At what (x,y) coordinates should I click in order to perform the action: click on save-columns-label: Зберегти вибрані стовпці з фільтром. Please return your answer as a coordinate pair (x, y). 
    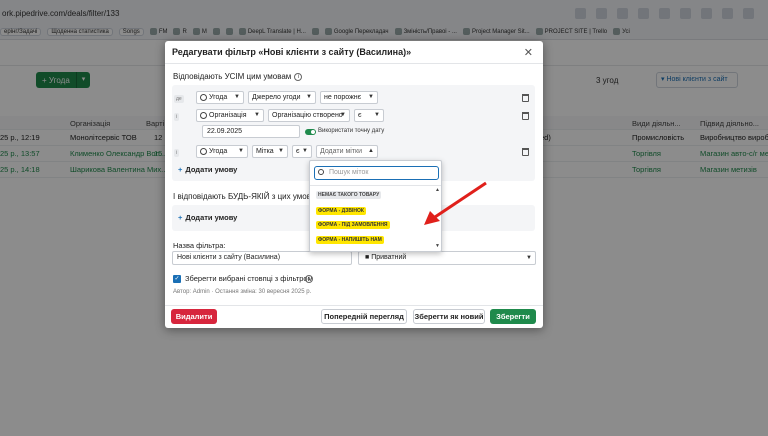
    Looking at the image, I should click on (249, 278).